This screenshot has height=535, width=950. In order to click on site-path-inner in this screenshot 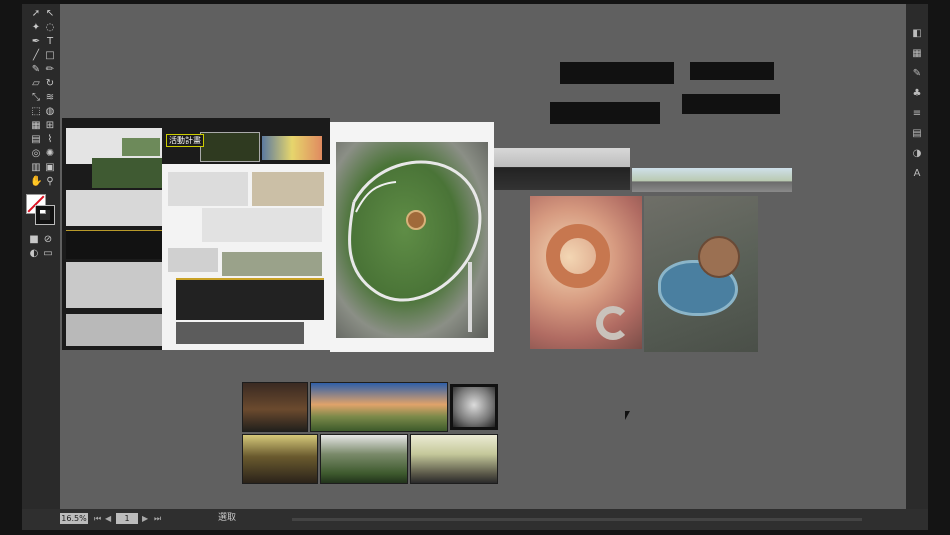, I will do `click(376, 197)`.